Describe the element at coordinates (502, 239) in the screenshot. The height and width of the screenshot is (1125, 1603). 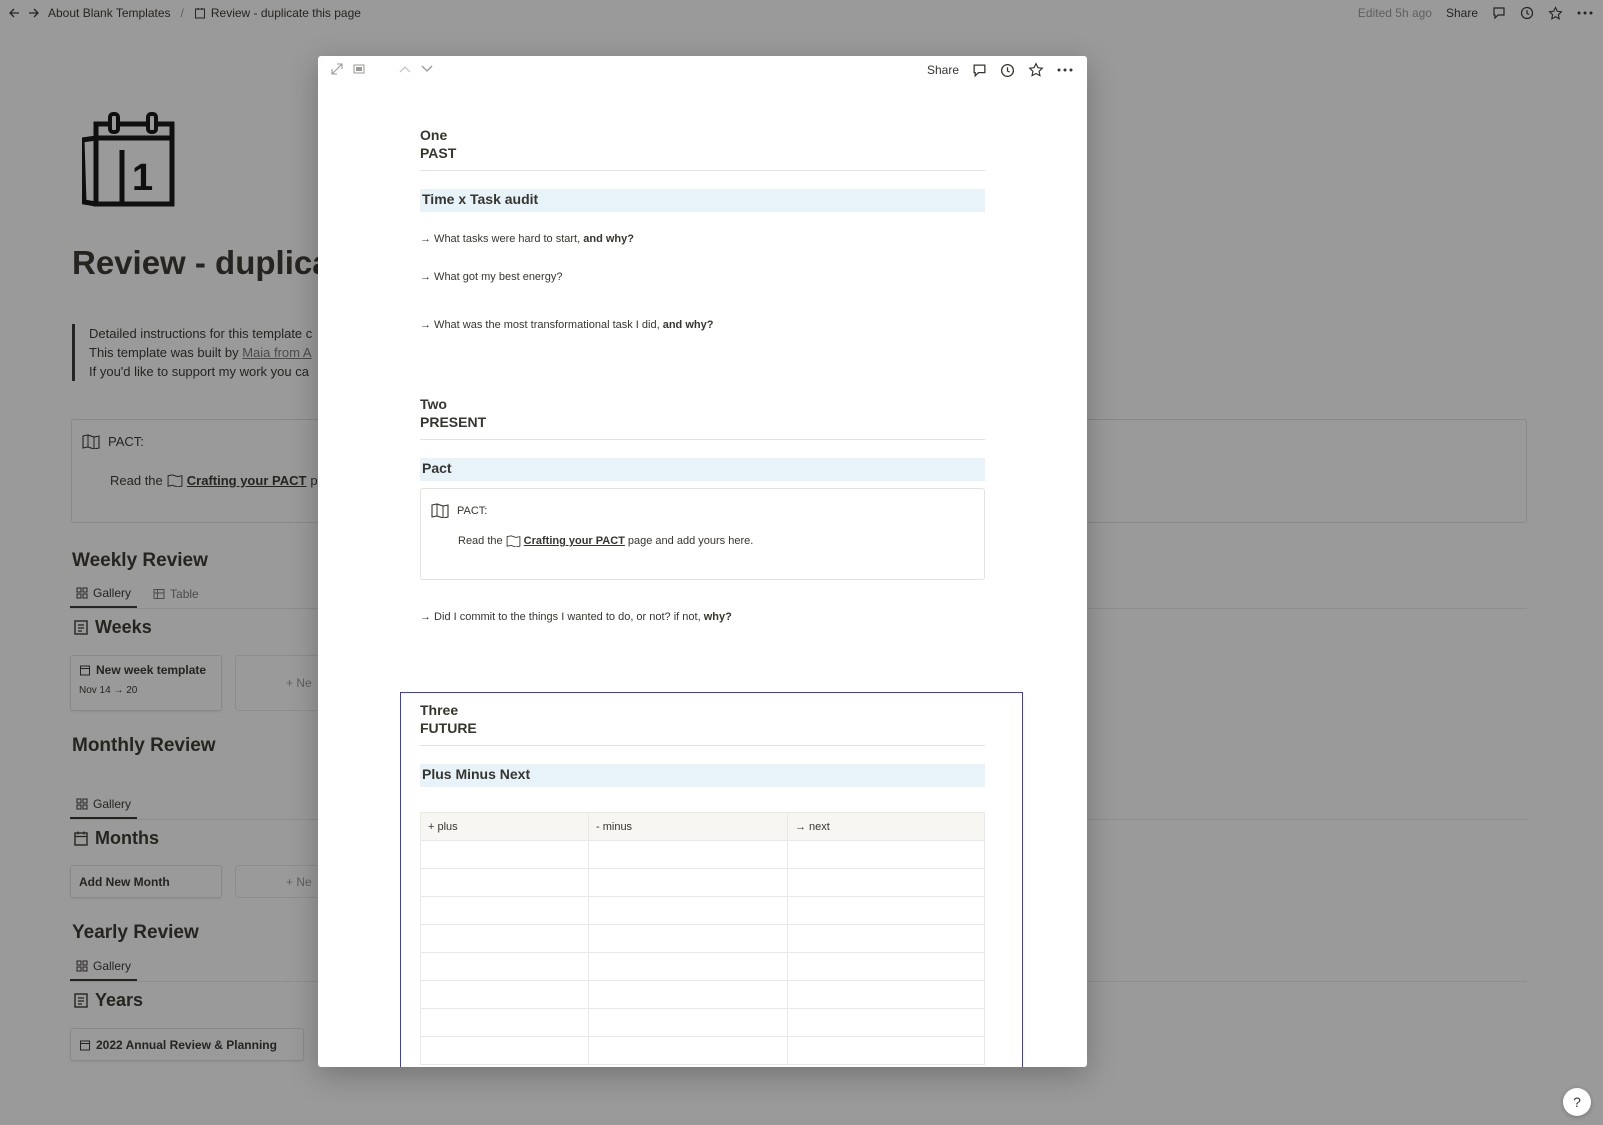
I see `question-text: → What tasks were hard to start,` at that location.